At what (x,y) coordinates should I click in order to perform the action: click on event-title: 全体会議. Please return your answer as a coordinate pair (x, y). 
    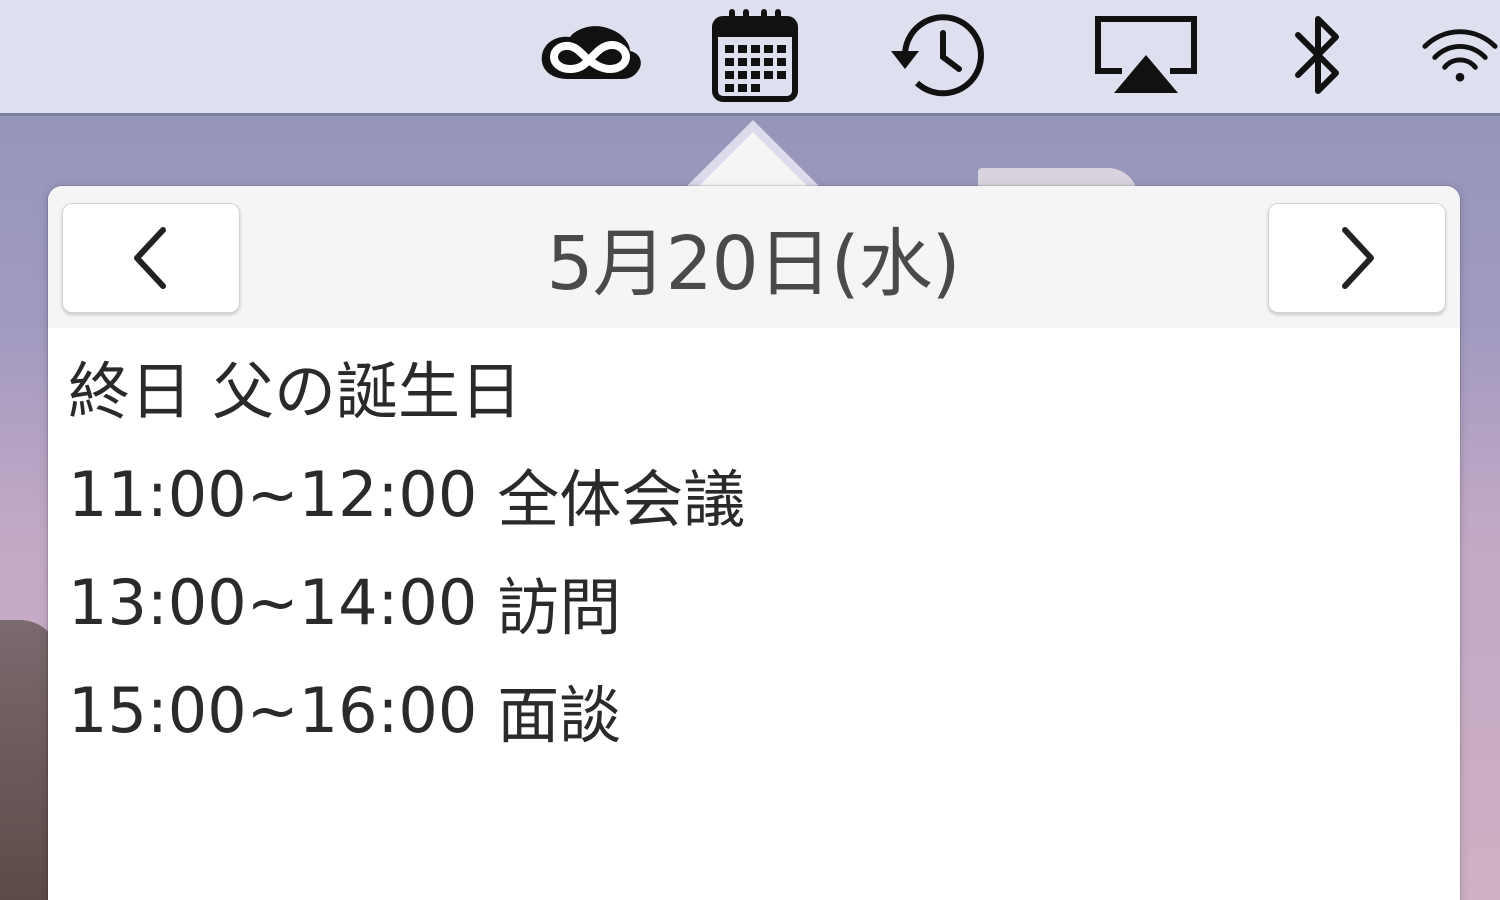
    Looking at the image, I should click on (621, 499).